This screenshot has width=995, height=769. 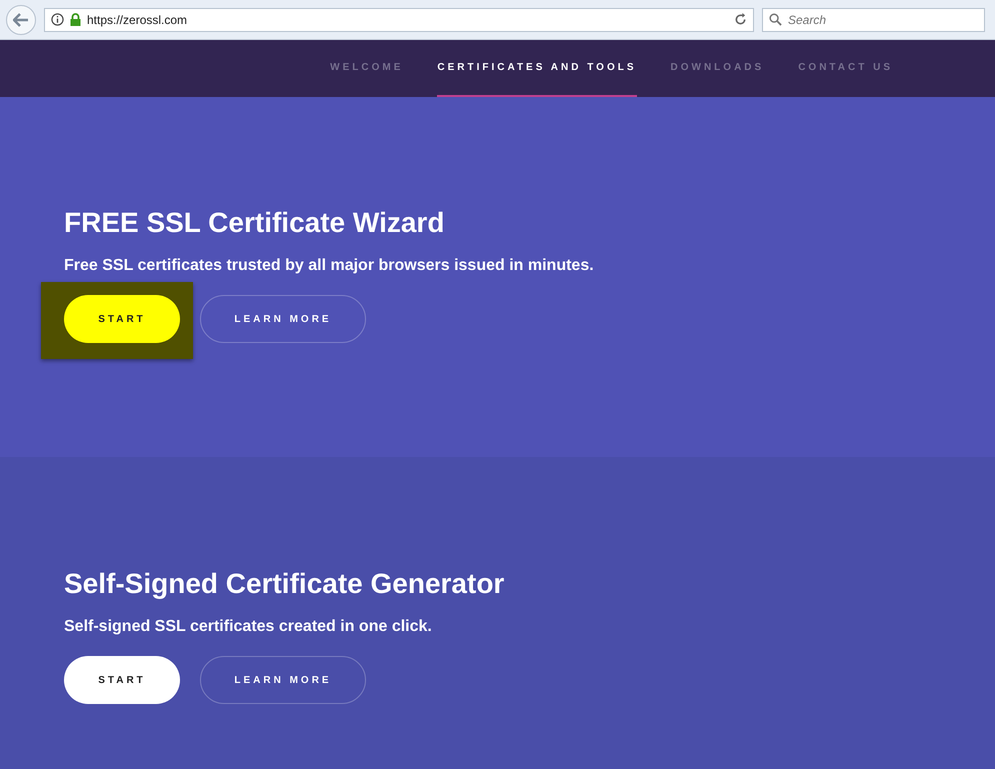 I want to click on info-icon, so click(x=57, y=19).